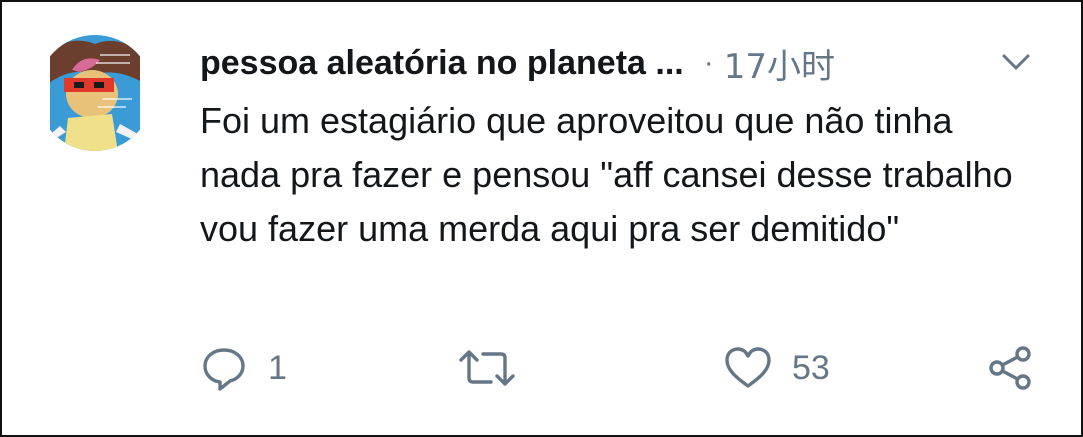 This screenshot has height=437, width=1083. I want to click on like-count: 53, so click(811, 367).